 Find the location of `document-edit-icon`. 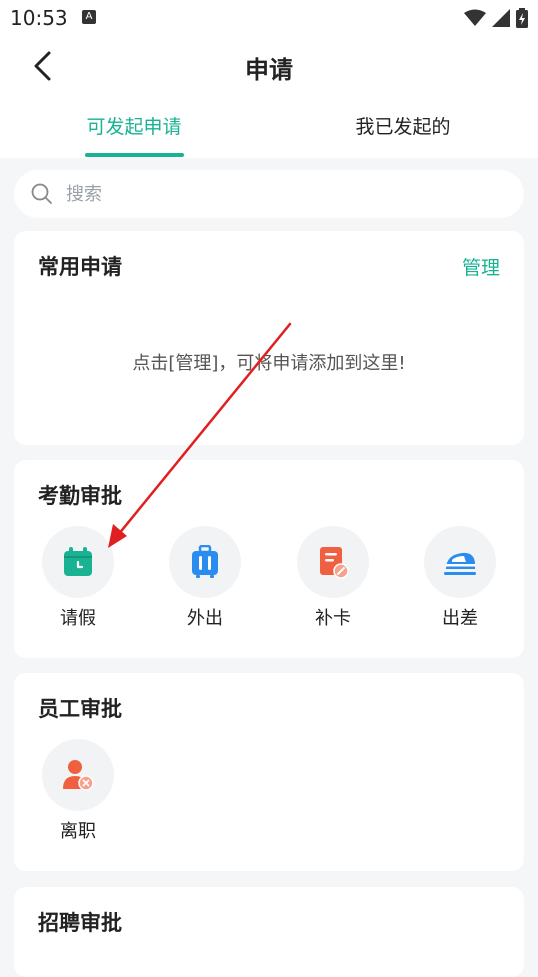

document-edit-icon is located at coordinates (334, 563).